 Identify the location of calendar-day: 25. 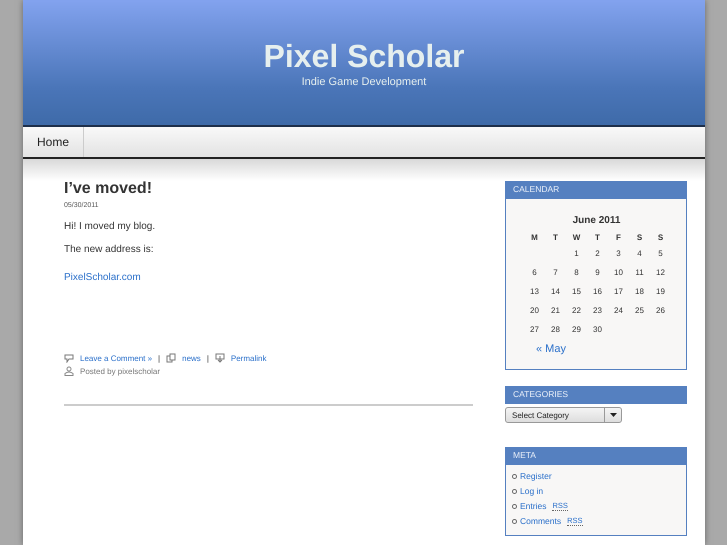
(639, 310).